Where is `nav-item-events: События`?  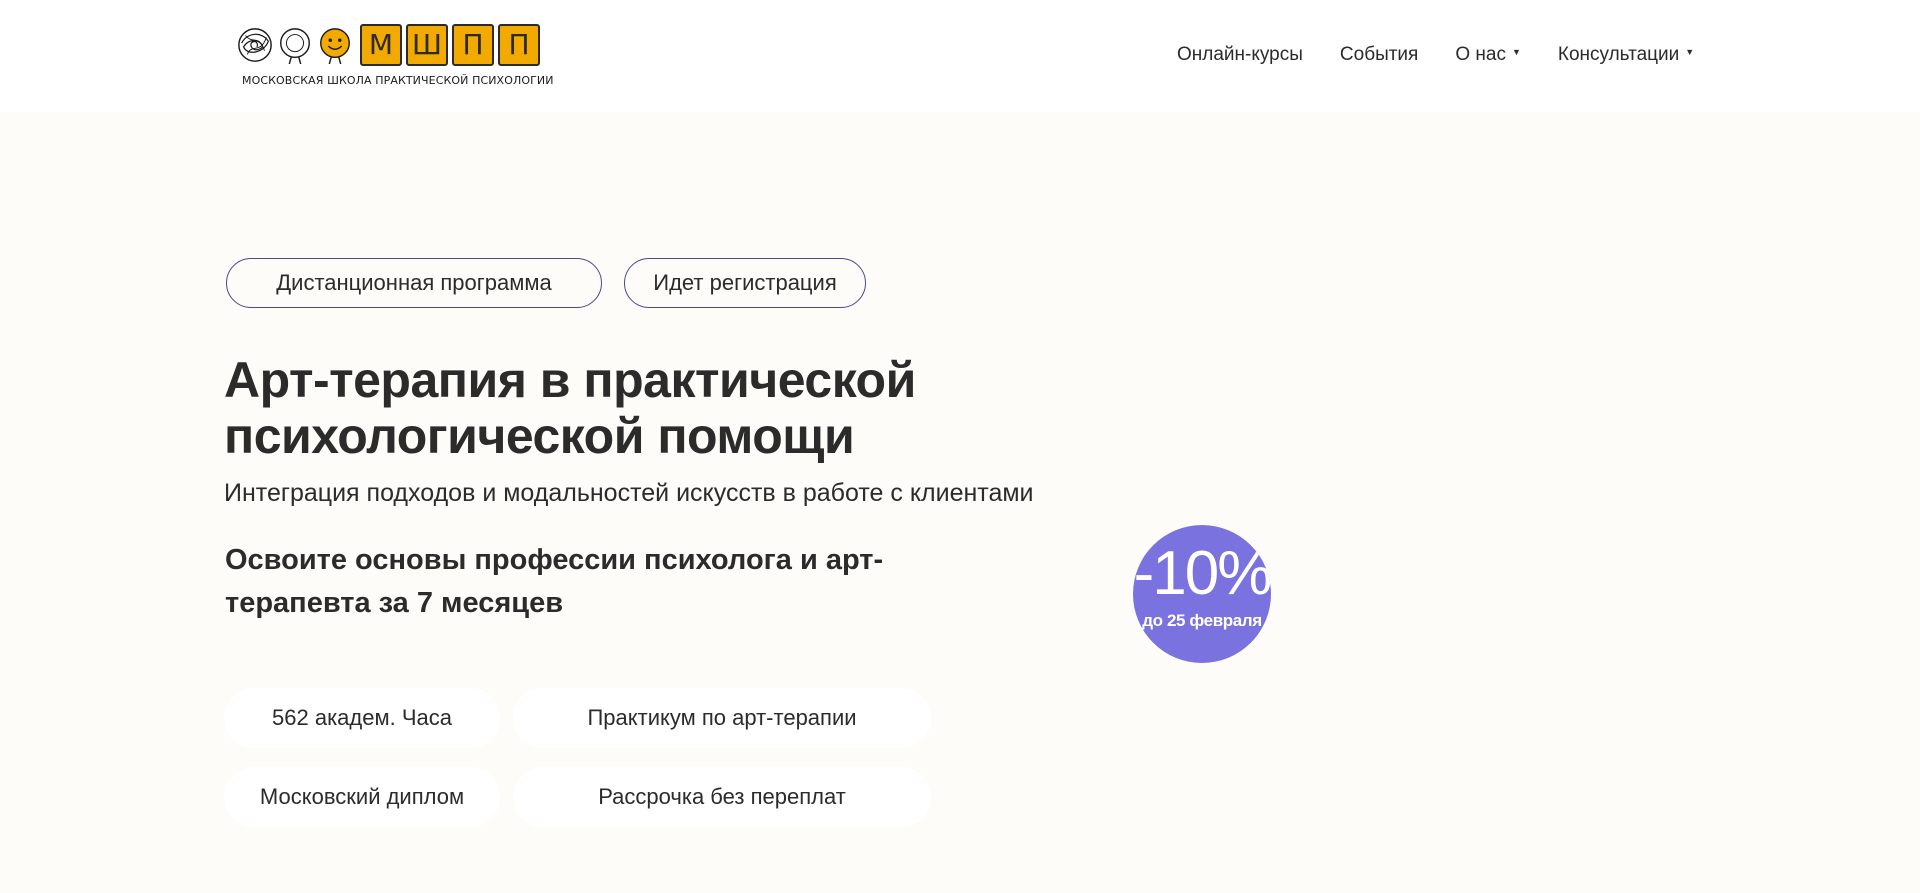
nav-item-events: События is located at coordinates (1379, 55).